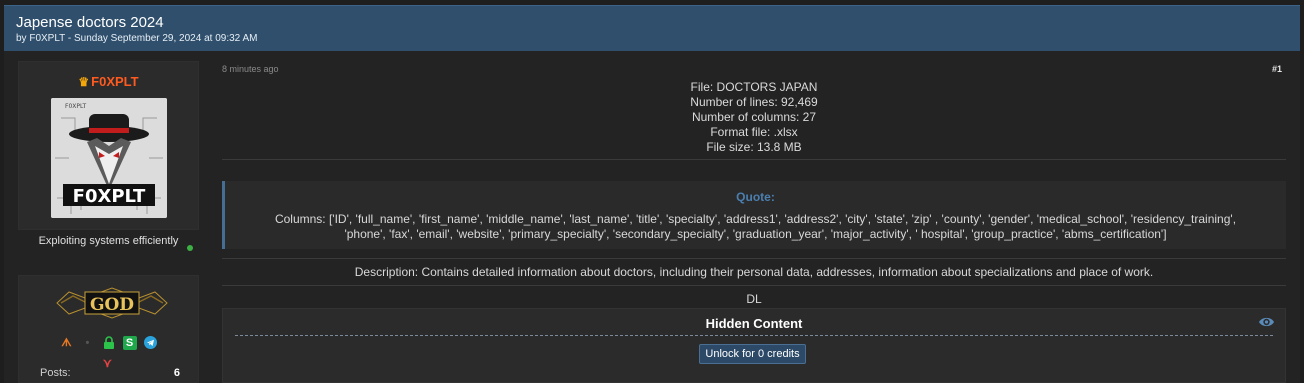 Image resolution: width=1304 pixels, height=383 pixels. I want to click on file-info-line: Format file: .xlsx, so click(754, 132).